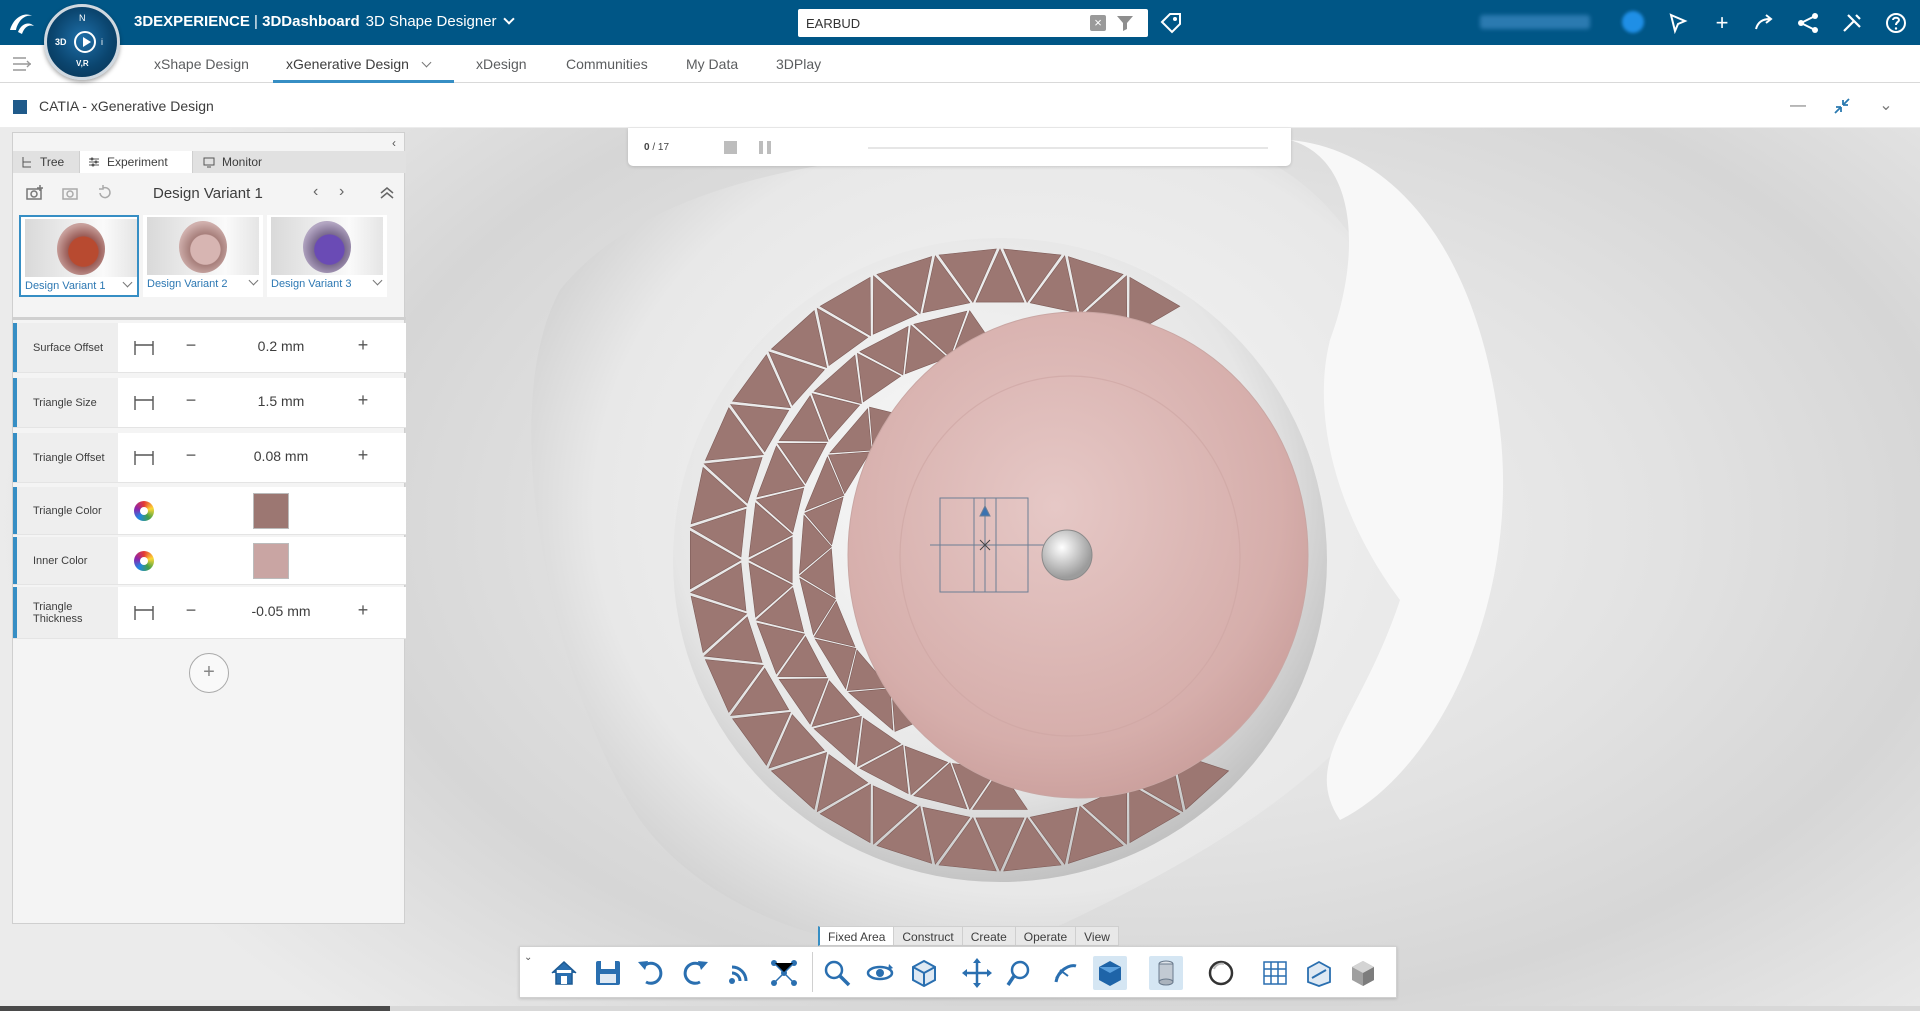 This screenshot has height=1011, width=1920. What do you see at coordinates (281, 456) in the screenshot?
I see `param-value: 0.08 mm` at bounding box center [281, 456].